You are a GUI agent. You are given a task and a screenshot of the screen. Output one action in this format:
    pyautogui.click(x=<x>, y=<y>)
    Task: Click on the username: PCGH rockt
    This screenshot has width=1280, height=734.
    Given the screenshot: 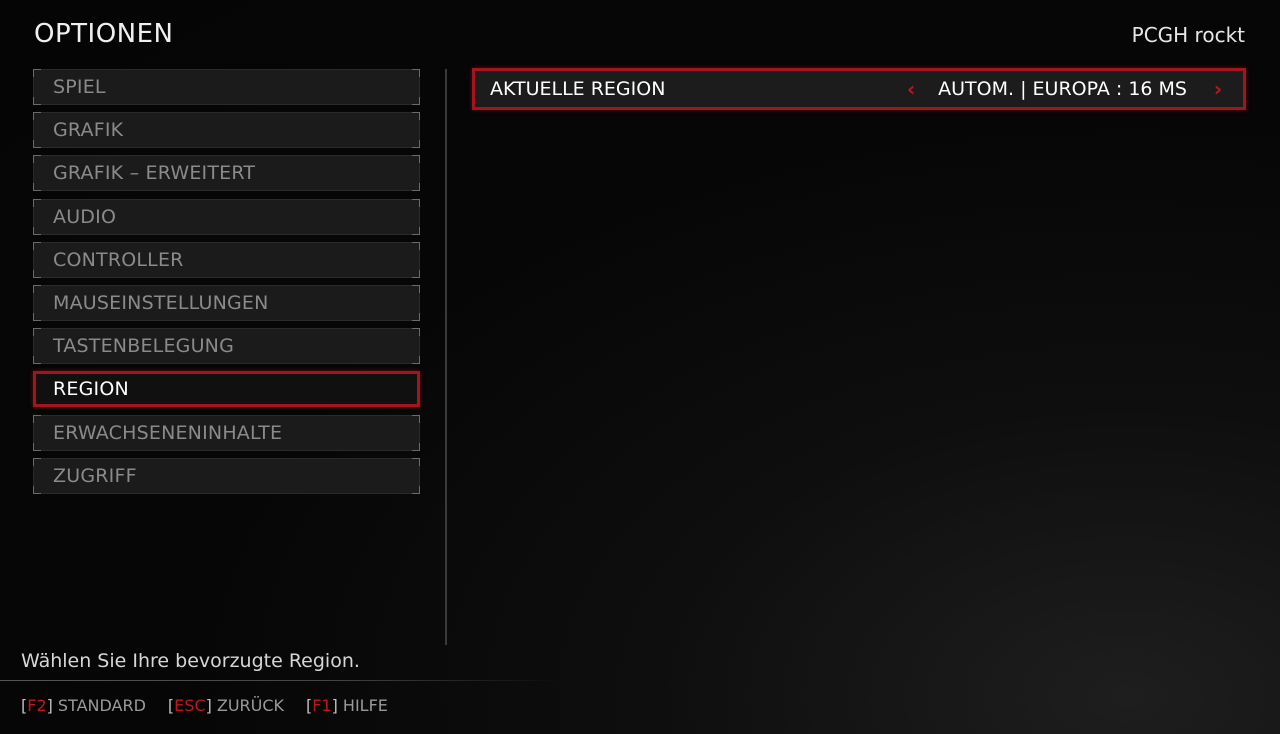 What is the action you would take?
    pyautogui.click(x=1188, y=35)
    